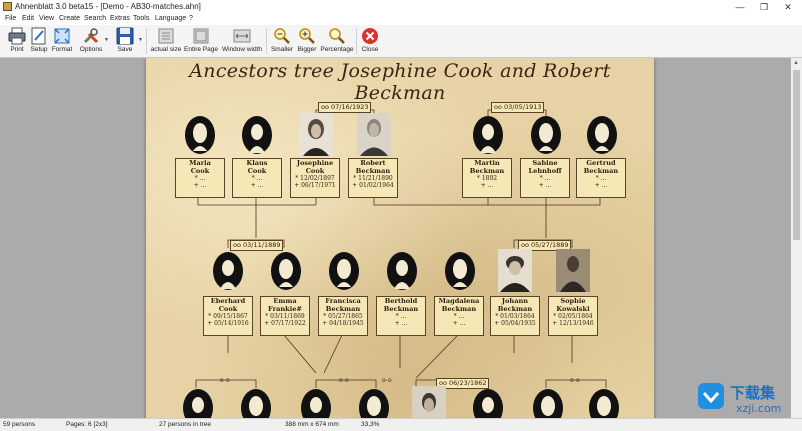 The width and height of the screenshot is (802, 431). I want to click on watermark-domain: xzji.com, so click(758, 408).